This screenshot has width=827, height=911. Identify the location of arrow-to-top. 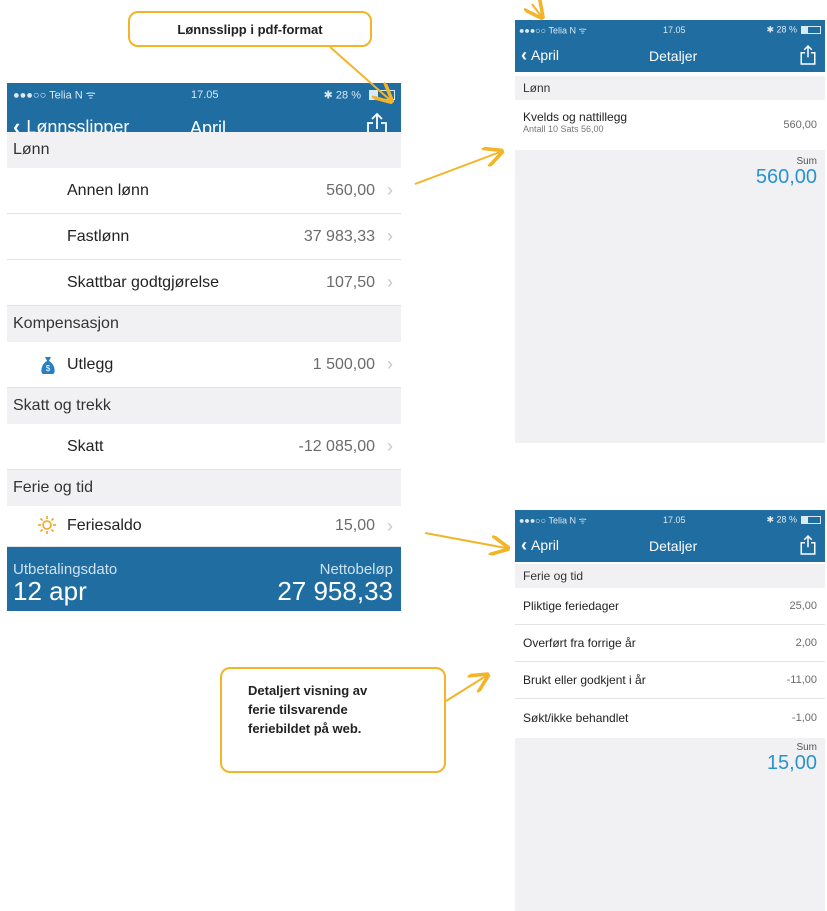
(536, 10).